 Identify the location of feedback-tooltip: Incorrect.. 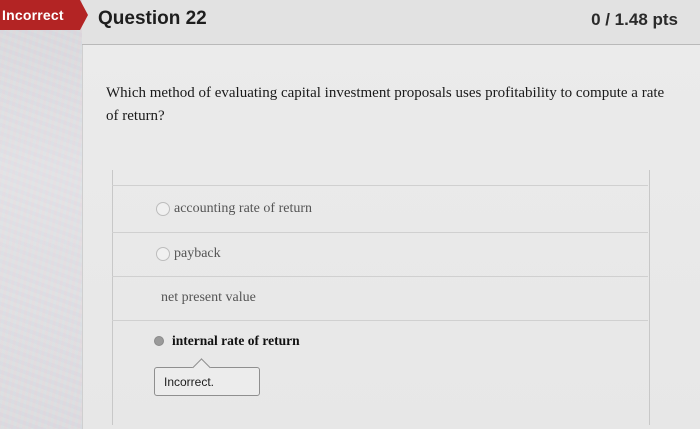
(207, 377).